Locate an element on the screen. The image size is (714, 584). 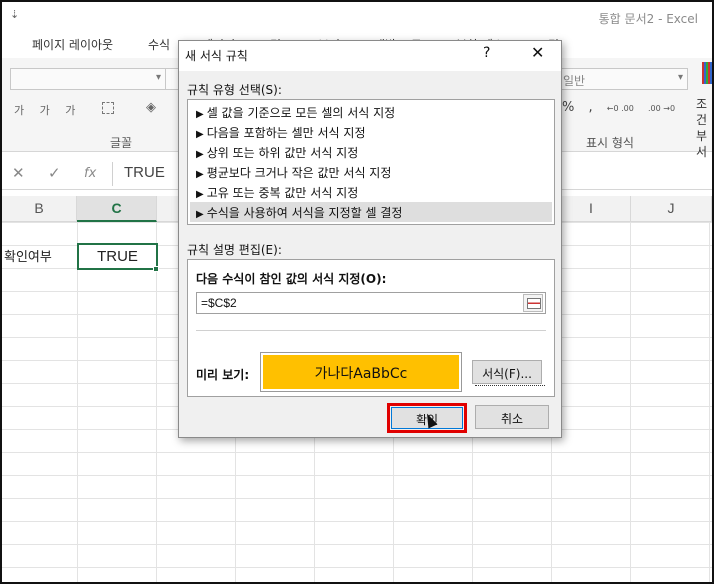
enter-icon: ✓ is located at coordinates (54, 173).